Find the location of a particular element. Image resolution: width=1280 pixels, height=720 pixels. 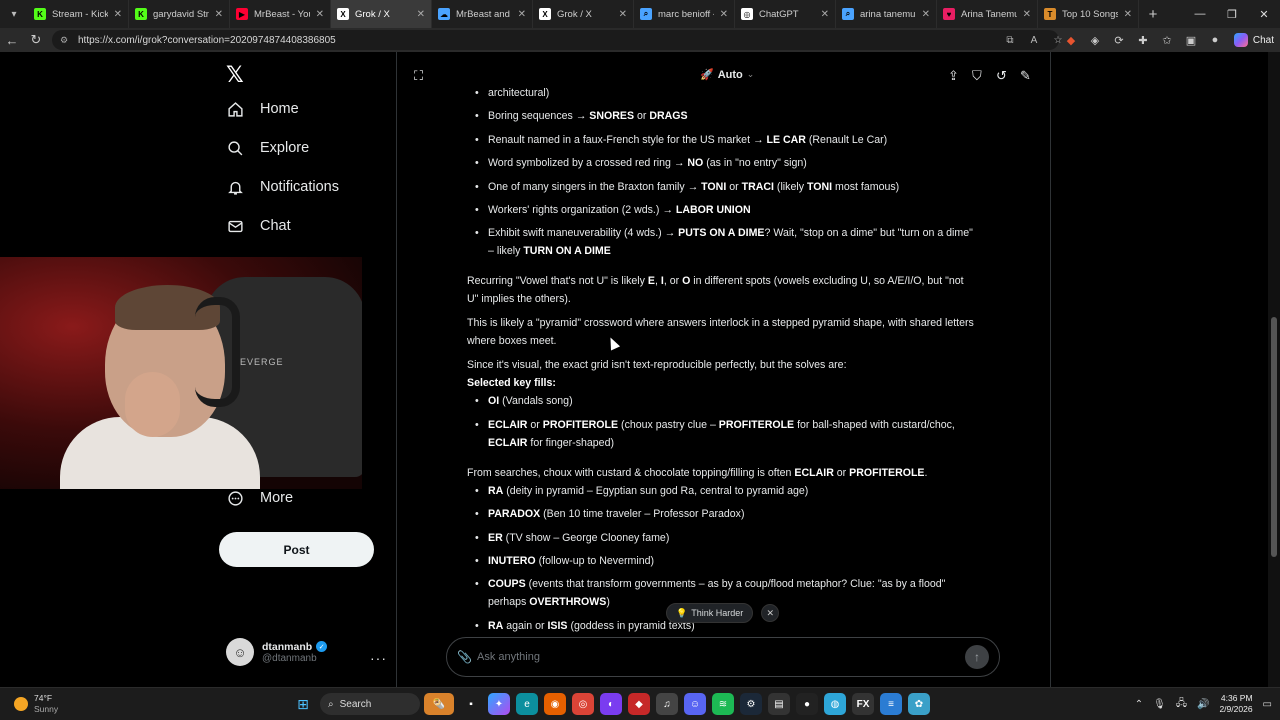

weather-widget: 74°F Sunny is located at coordinates (36, 704).